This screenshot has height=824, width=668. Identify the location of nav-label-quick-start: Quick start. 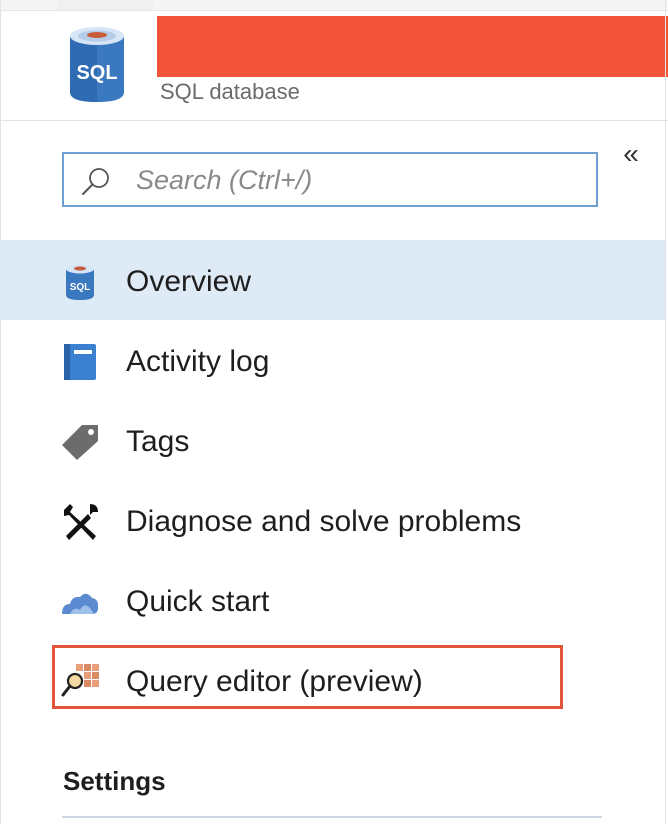
(198, 601).